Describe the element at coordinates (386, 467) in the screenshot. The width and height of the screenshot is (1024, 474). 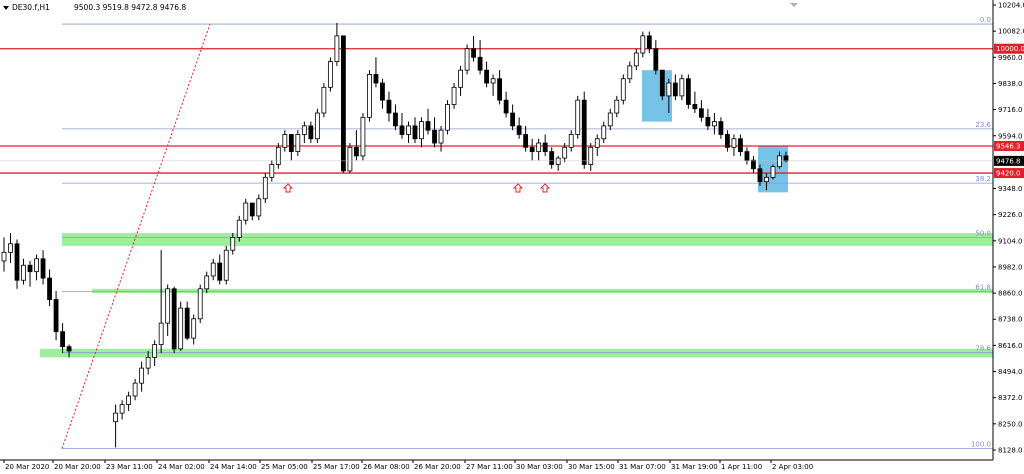
I see `x-tick-label: 26 Mar 08:00` at that location.